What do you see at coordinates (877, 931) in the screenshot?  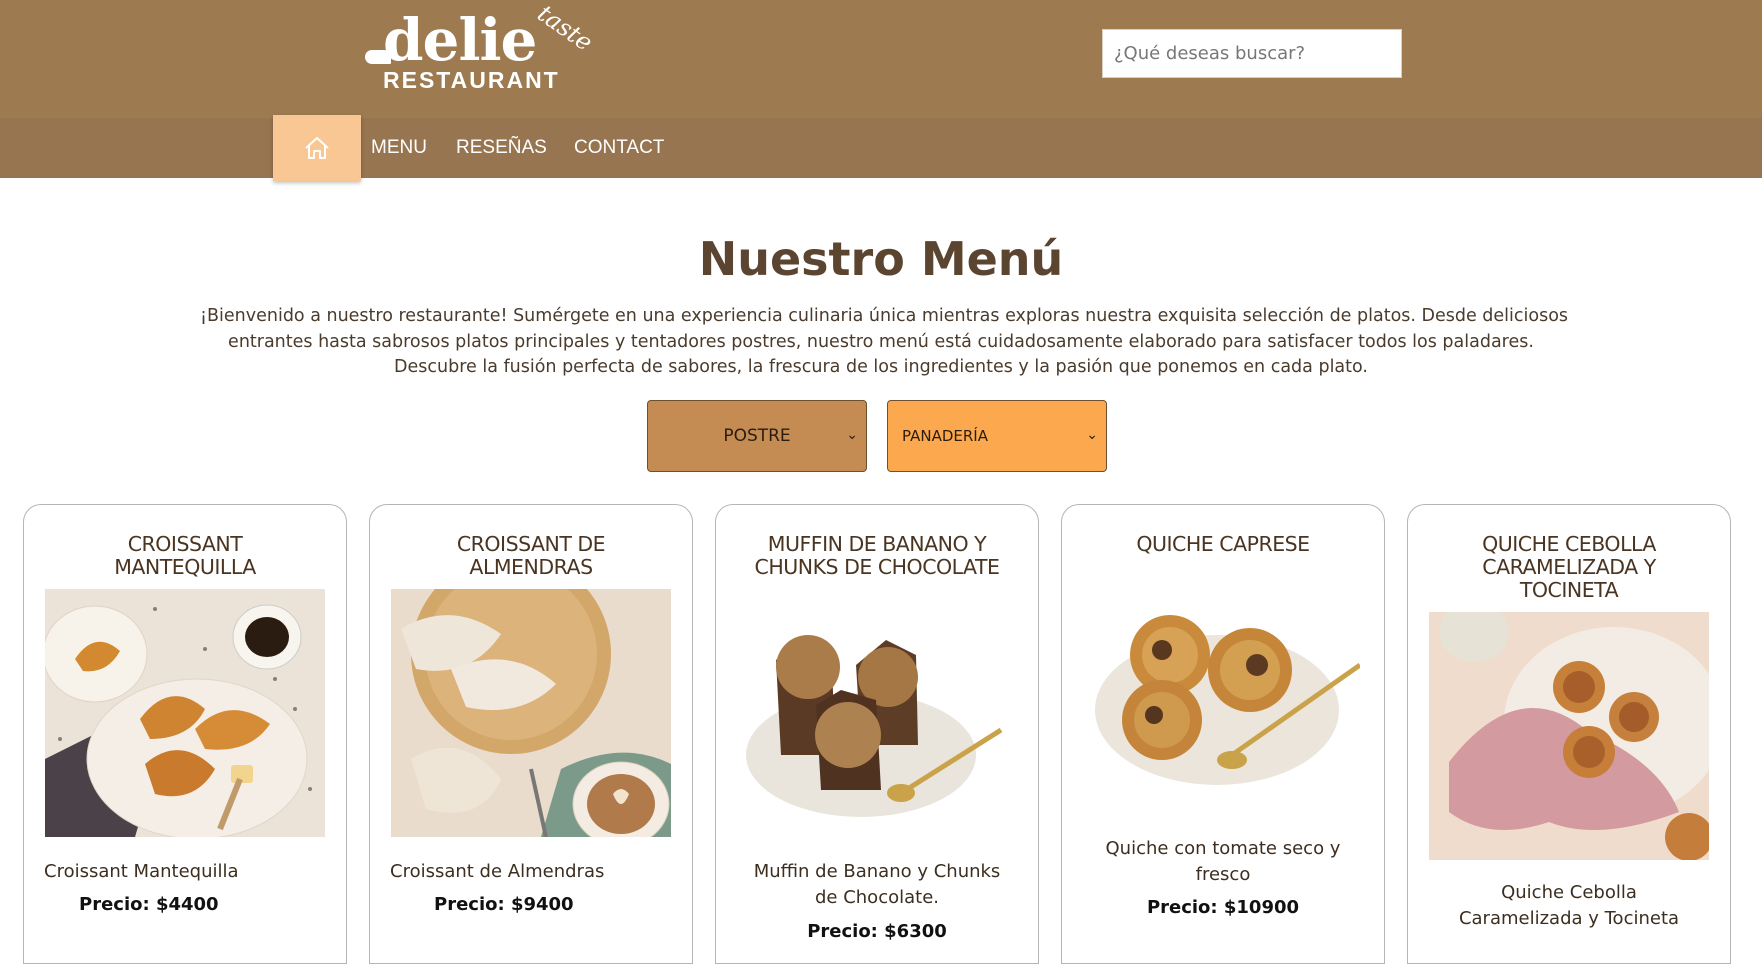 I see `product-price: Precio: $6300` at bounding box center [877, 931].